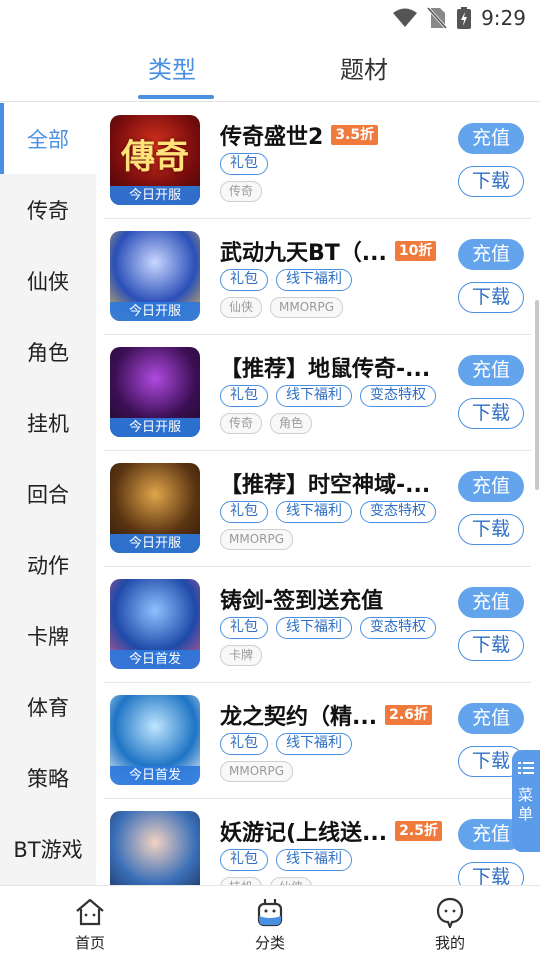 Image resolution: width=540 pixels, height=960 pixels. I want to click on genre-tag: MMORPG, so click(307, 307).